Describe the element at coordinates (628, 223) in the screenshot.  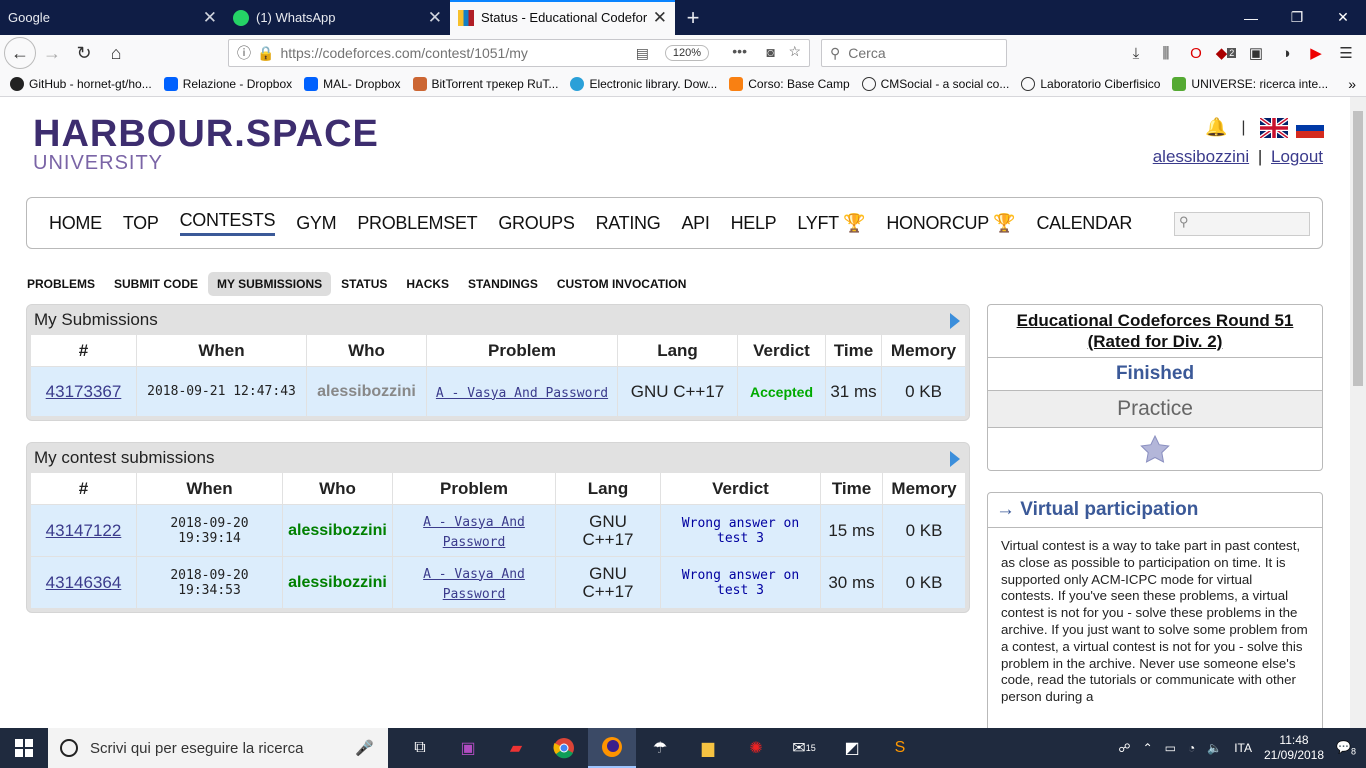
I see `menu-rating: RATING` at that location.